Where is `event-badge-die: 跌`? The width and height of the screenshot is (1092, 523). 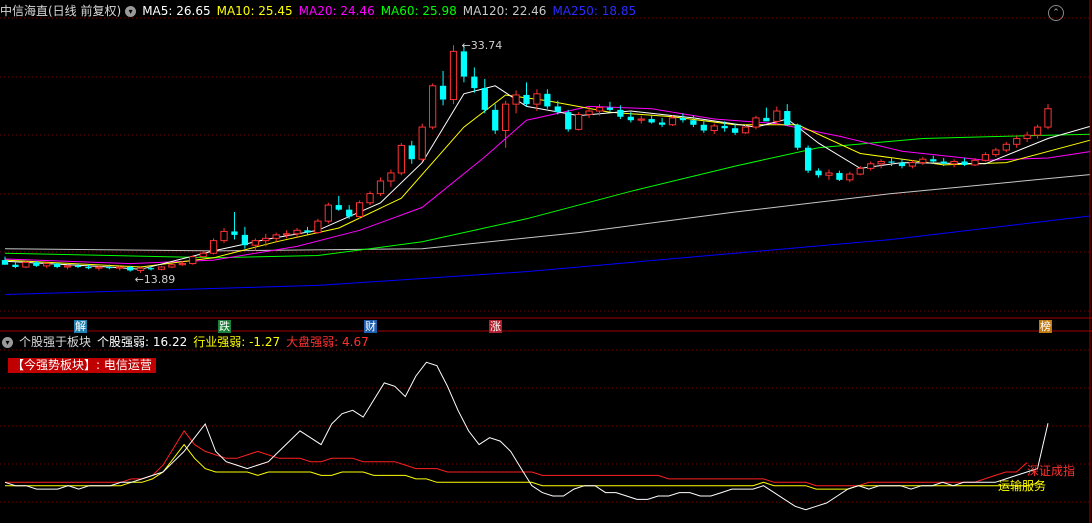 event-badge-die: 跌 is located at coordinates (224, 326).